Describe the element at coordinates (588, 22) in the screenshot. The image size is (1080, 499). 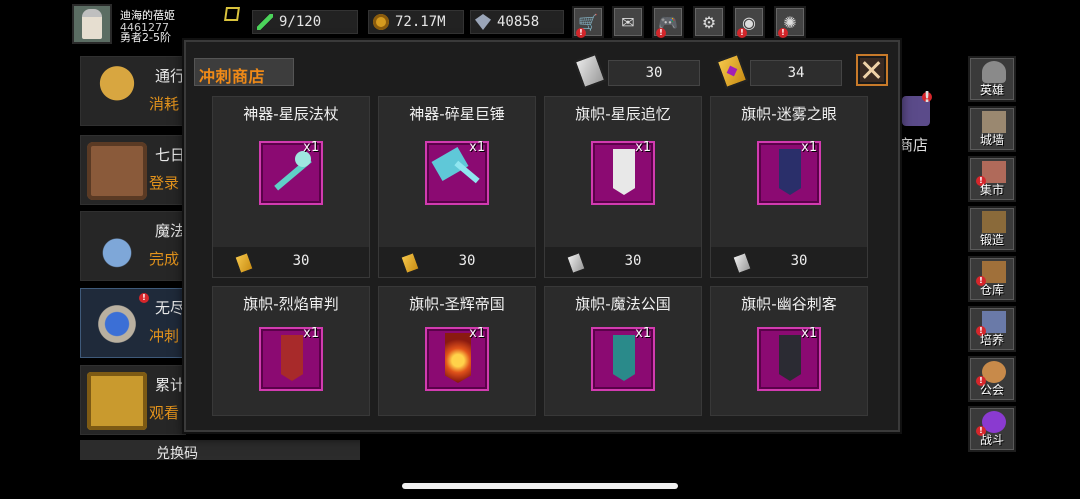
I see `shop-cart-button: 🛒!` at that location.